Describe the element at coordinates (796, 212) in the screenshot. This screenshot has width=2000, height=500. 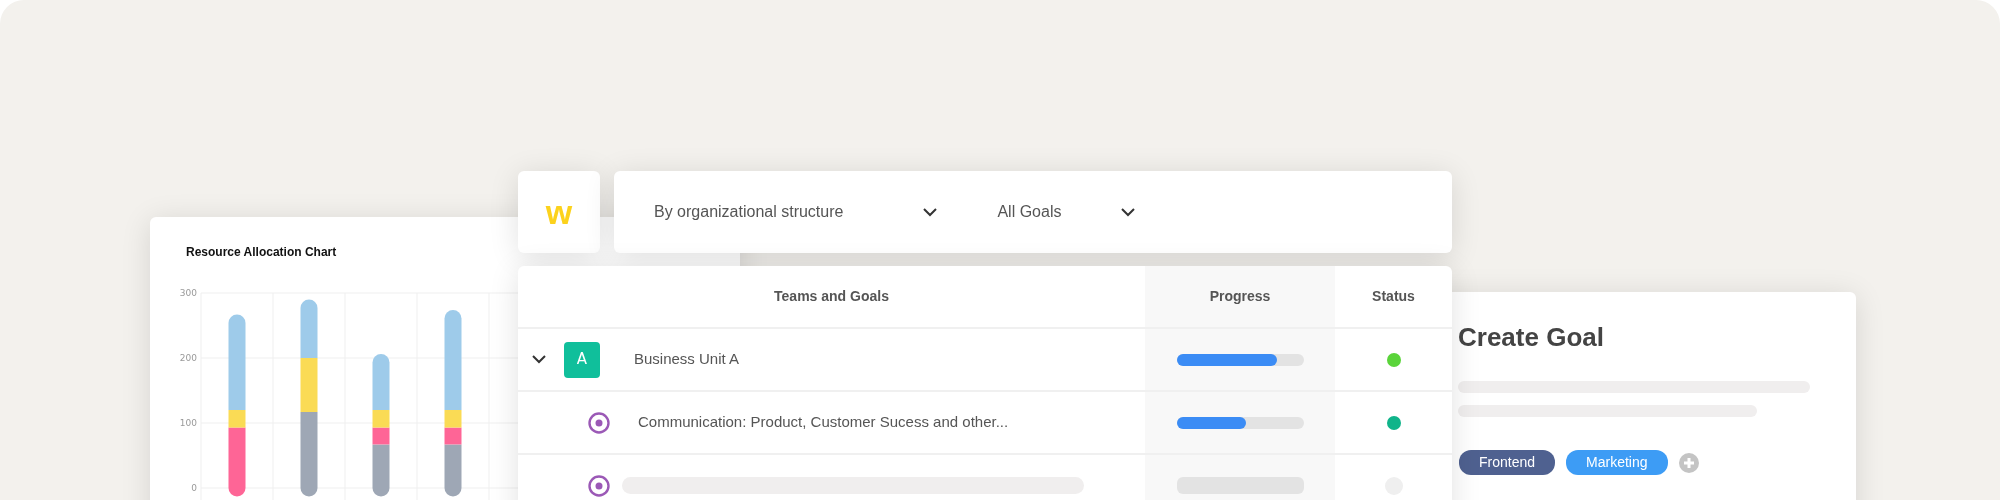
I see `filter-dropdown: By organizational structure` at that location.